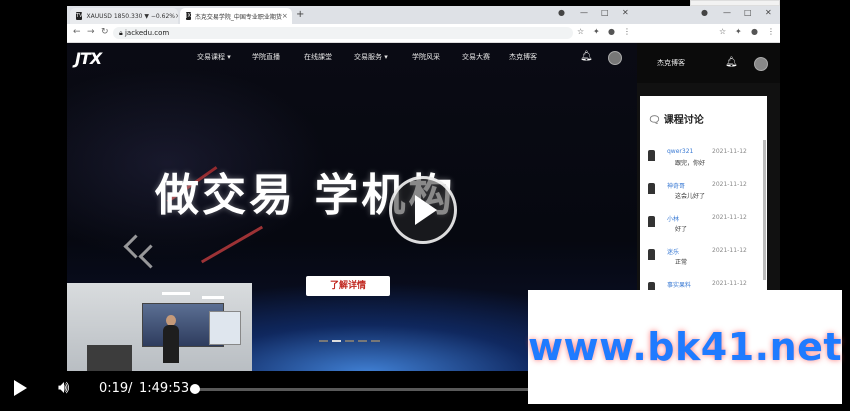 The height and width of the screenshot is (411, 850). I want to click on watermark-text: www.bk41.net, so click(685, 347).